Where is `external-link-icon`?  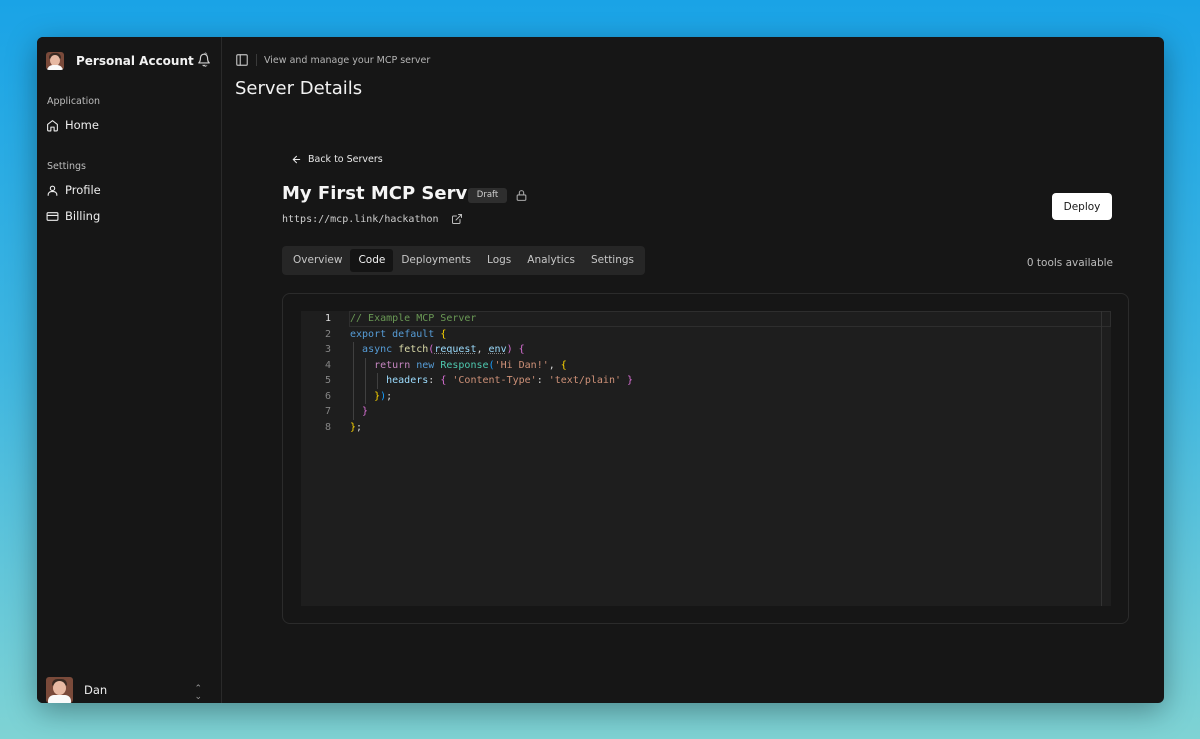
external-link-icon is located at coordinates (457, 219).